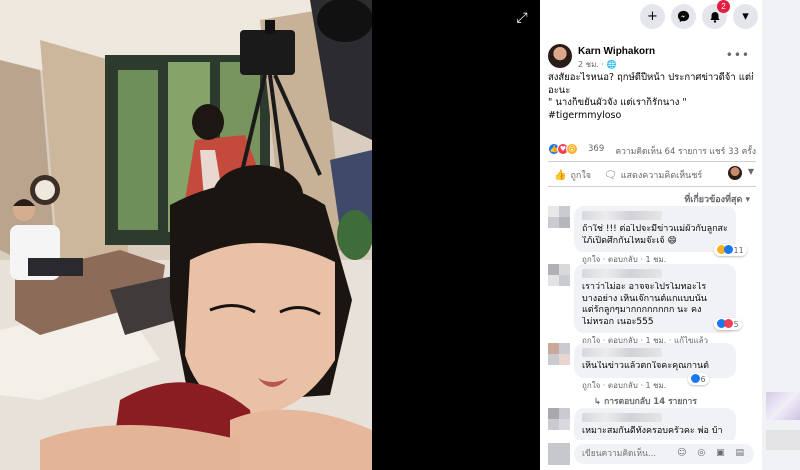 The height and width of the screenshot is (470, 800). I want to click on expand-icon: ⤢, so click(522, 18).